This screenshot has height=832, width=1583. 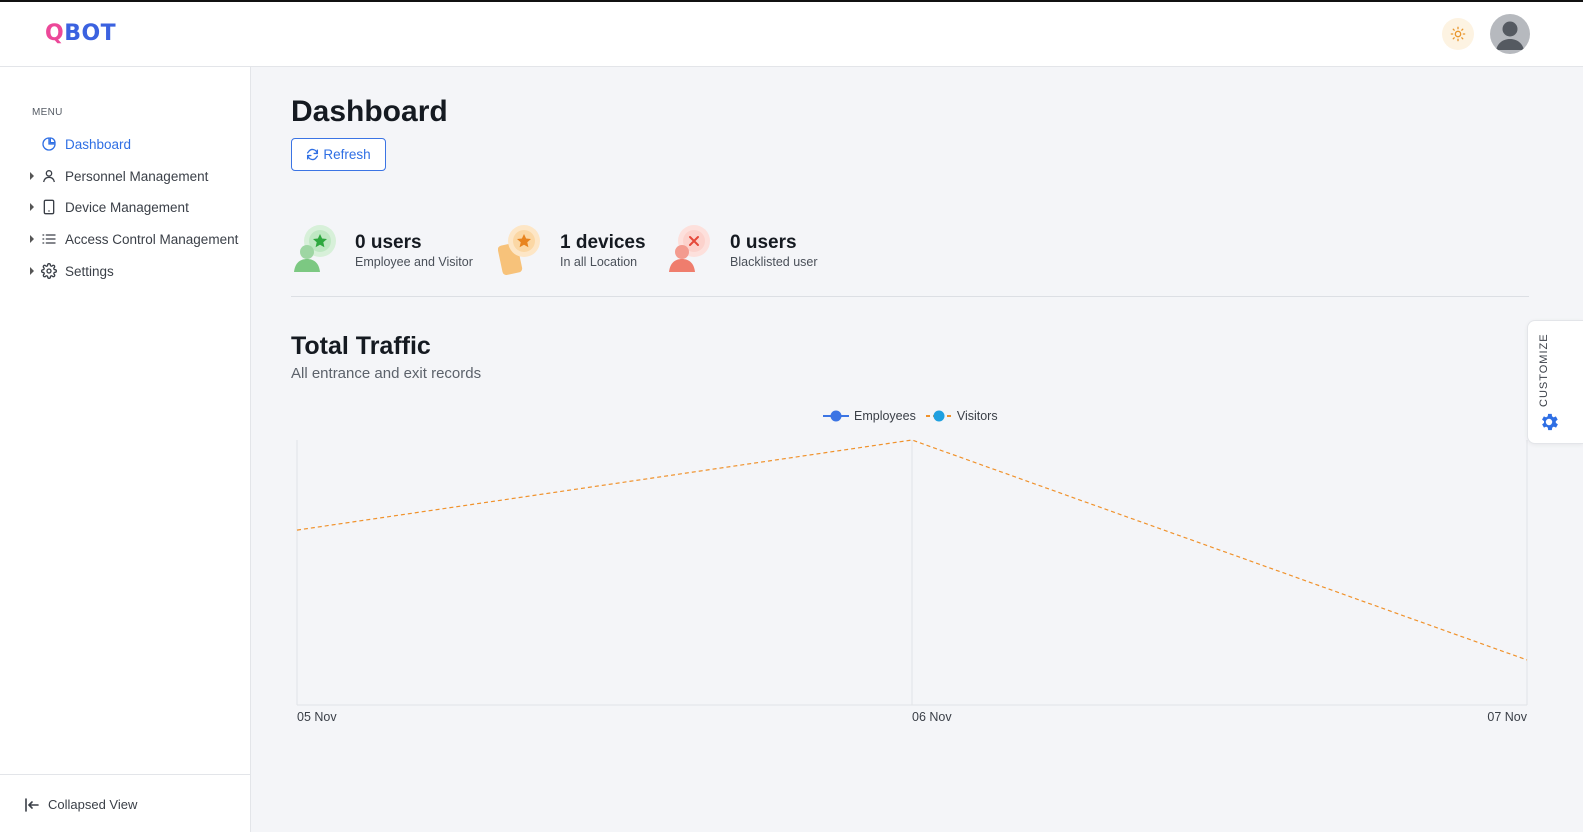 I want to click on legend-label: Visitors, so click(x=977, y=416).